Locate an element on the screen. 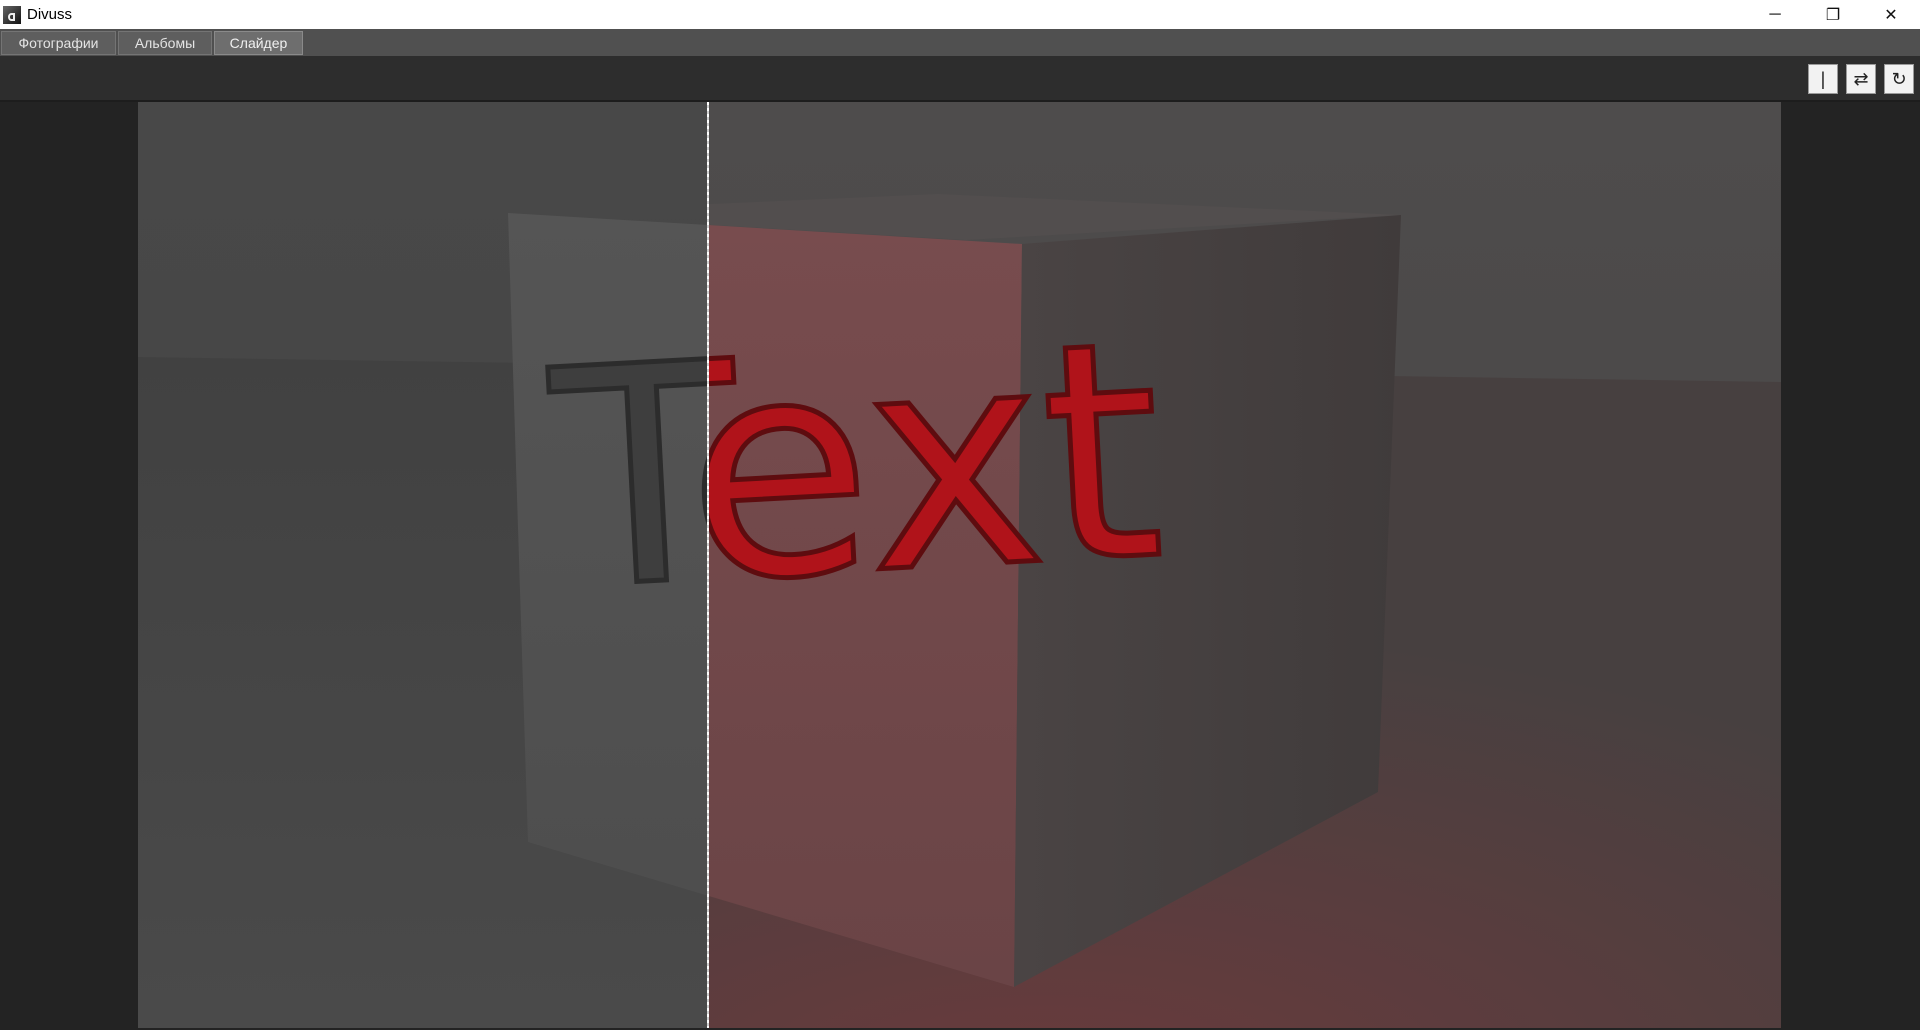  slider-divider-handle is located at coordinates (708, 565).